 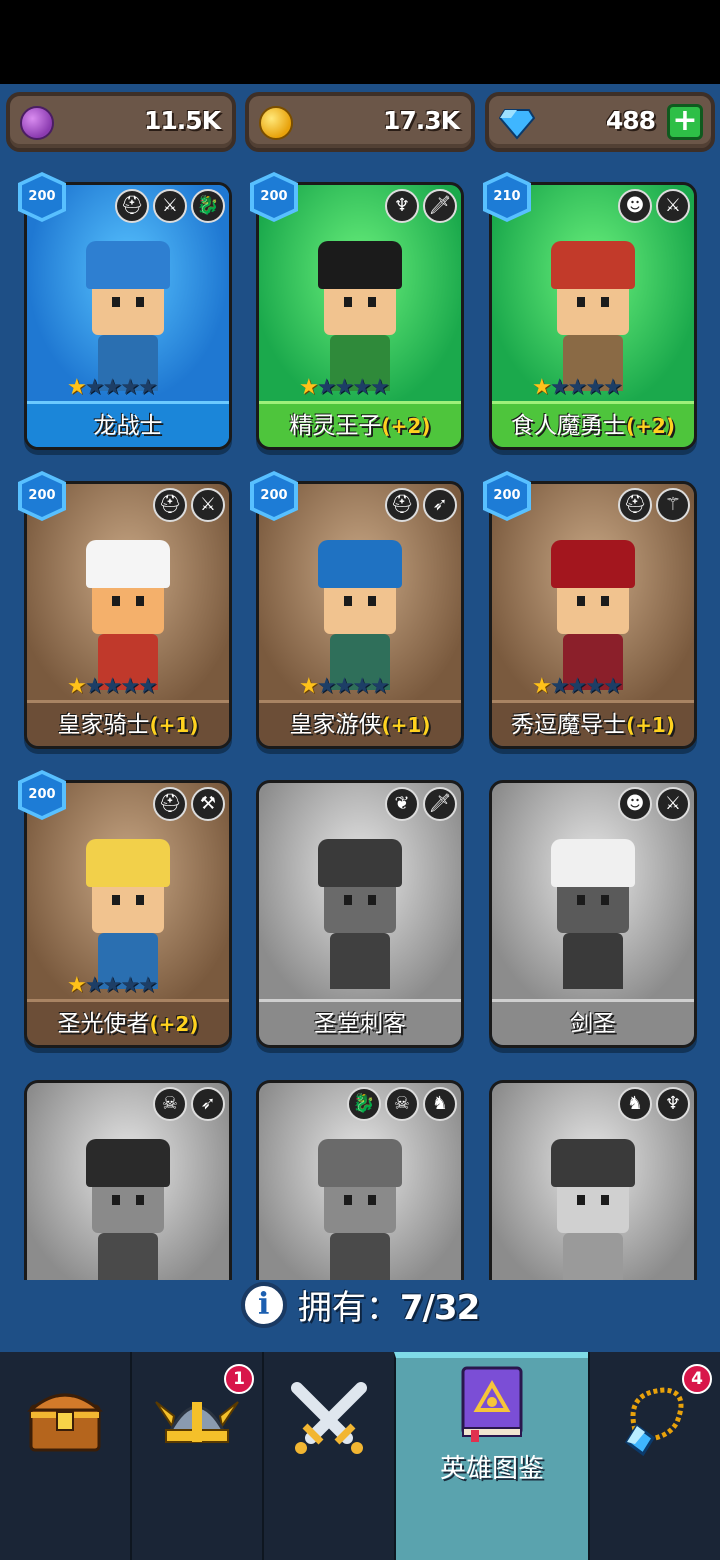 I want to click on beast-icon: ♞, so click(x=440, y=1104).